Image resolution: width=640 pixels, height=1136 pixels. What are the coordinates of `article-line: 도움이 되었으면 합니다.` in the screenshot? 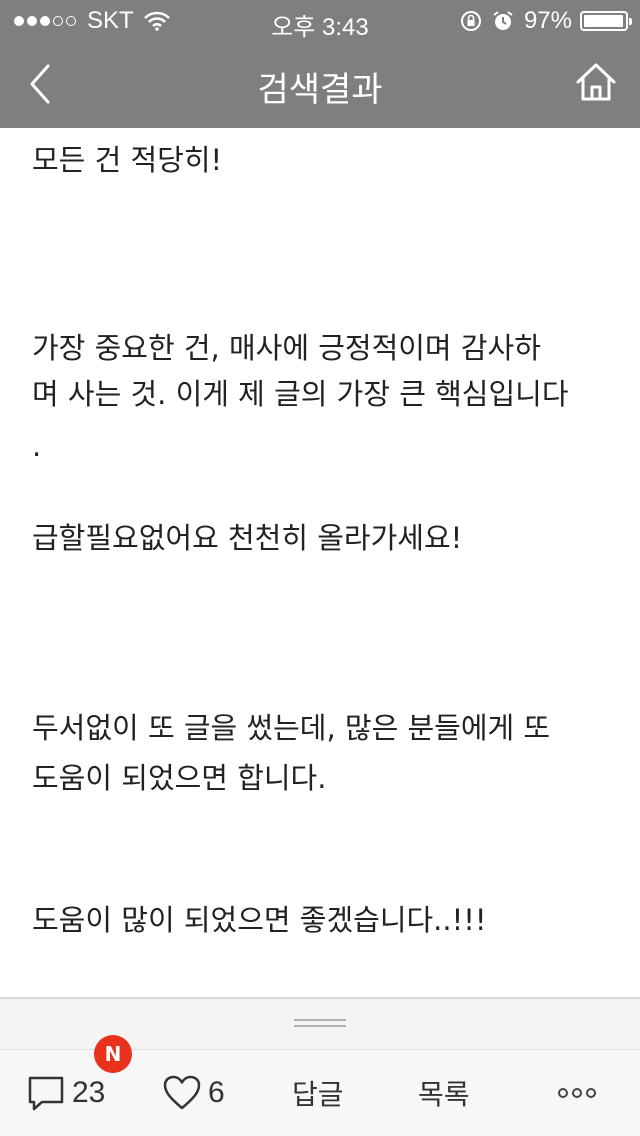 It's located at (179, 778).